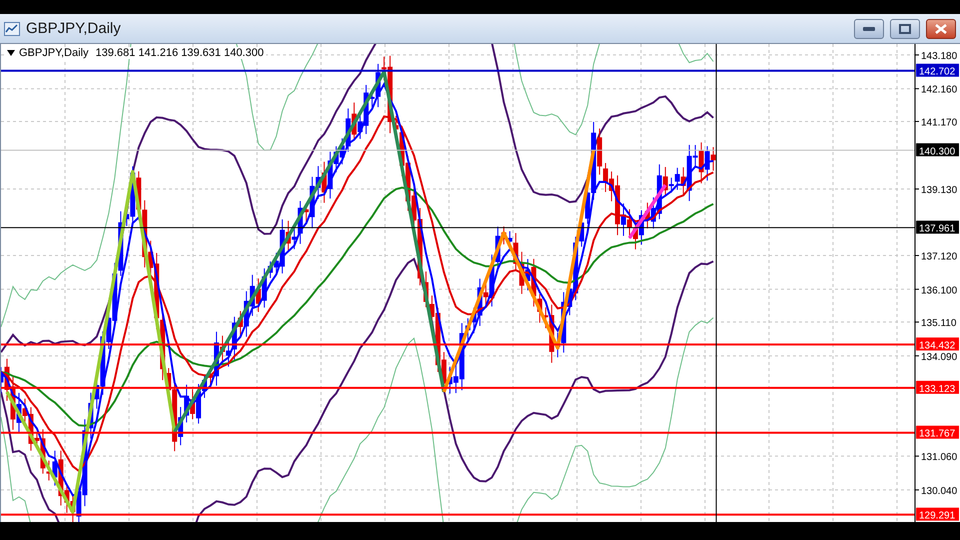 This screenshot has width=960, height=540. What do you see at coordinates (937, 229) in the screenshot?
I see `price-marker-label: 137.961` at bounding box center [937, 229].